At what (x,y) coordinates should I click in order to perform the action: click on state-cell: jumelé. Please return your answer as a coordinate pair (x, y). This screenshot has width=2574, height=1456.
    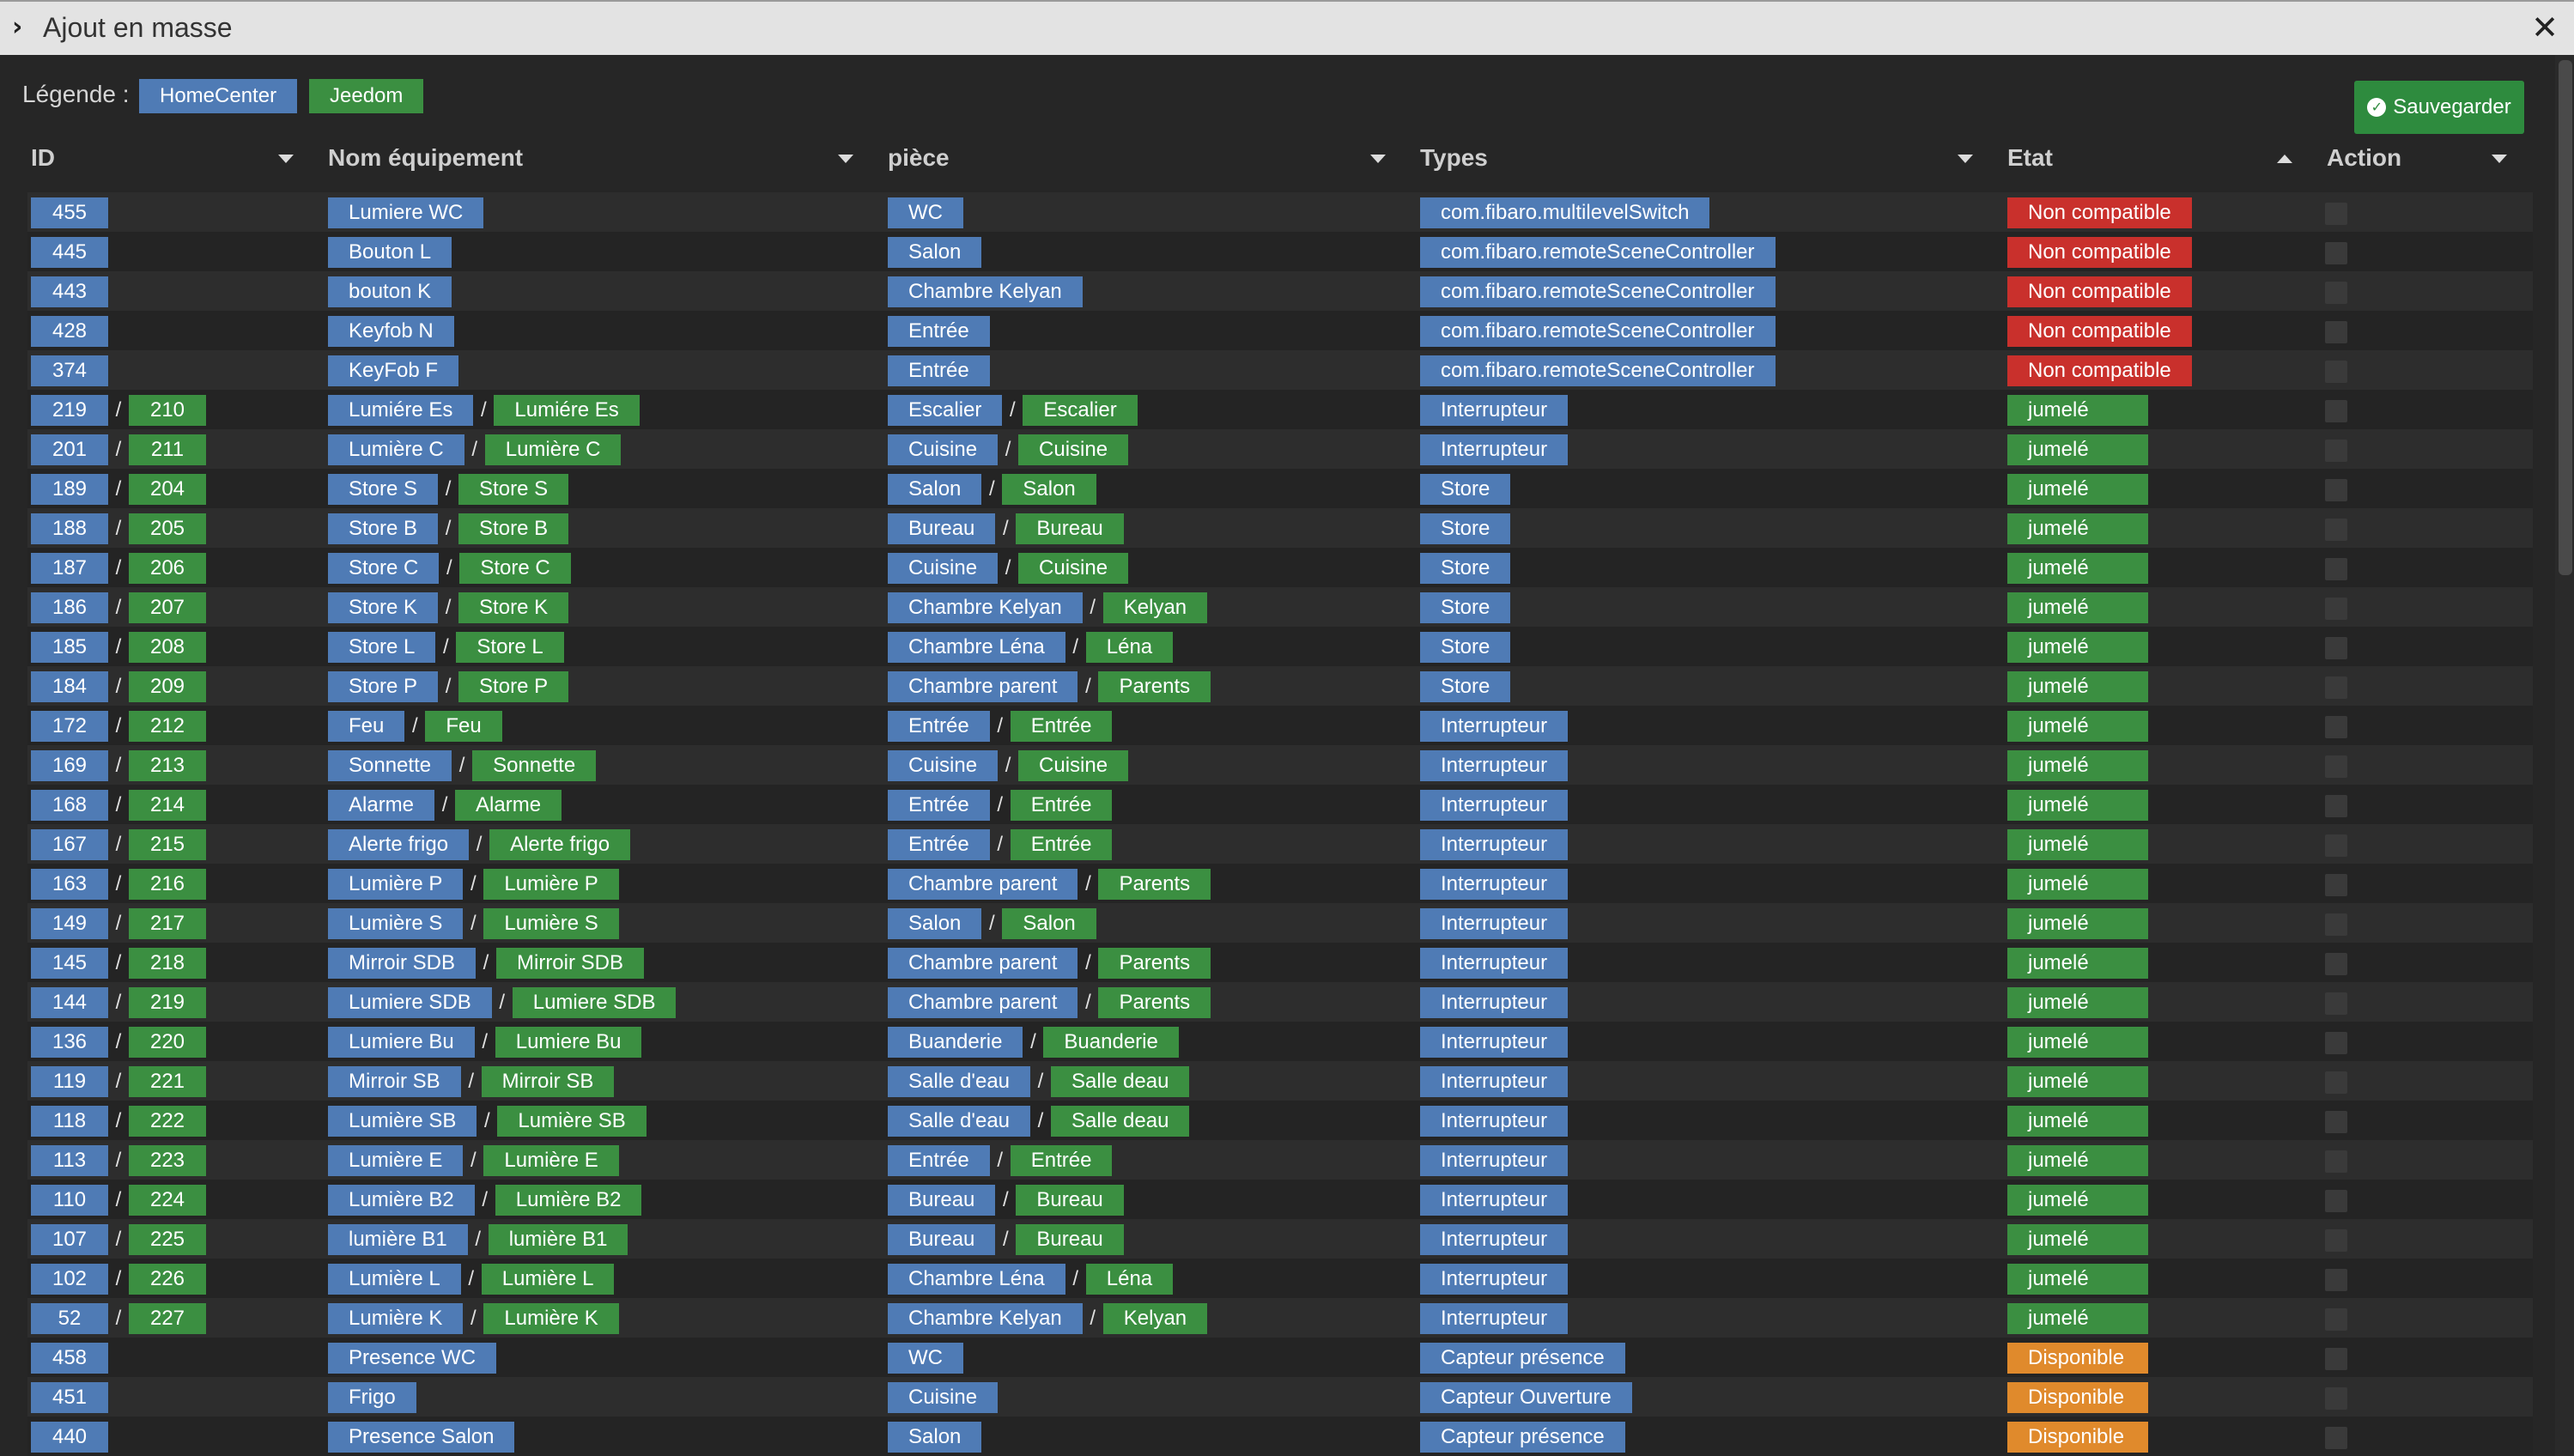
    Looking at the image, I should click on (2077, 845).